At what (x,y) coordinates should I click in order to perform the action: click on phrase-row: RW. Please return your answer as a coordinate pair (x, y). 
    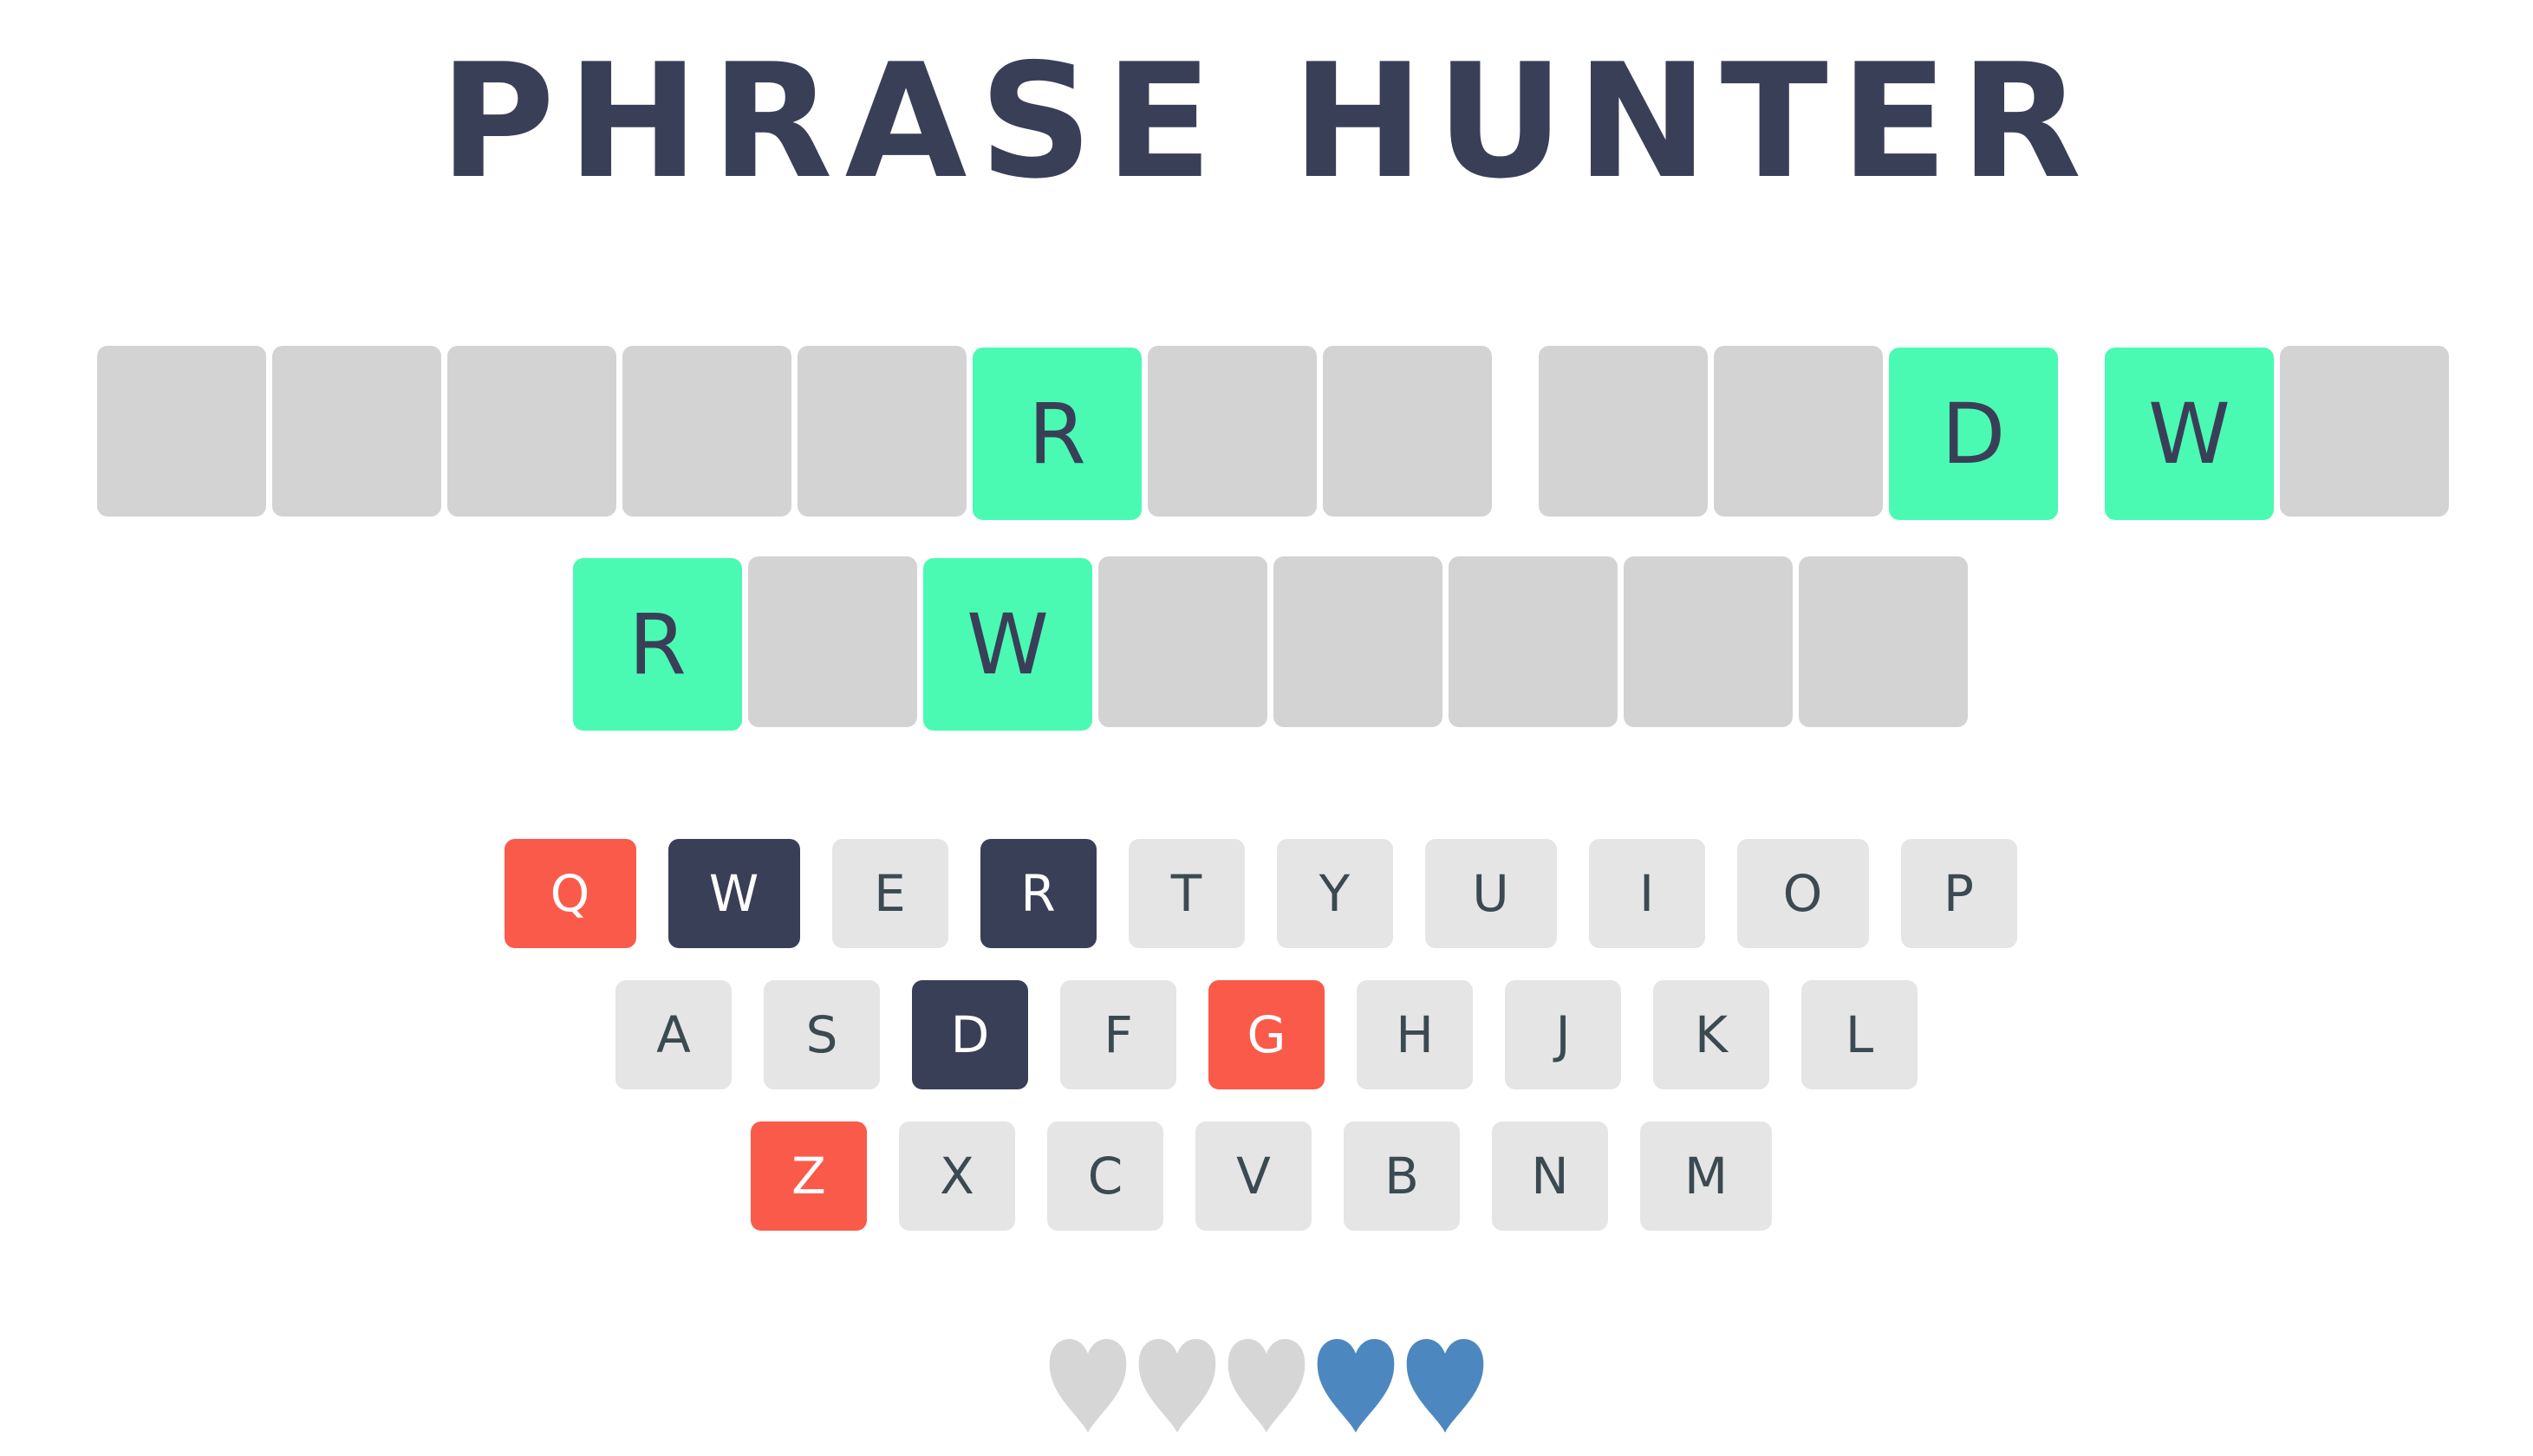
    Looking at the image, I should click on (1294, 643).